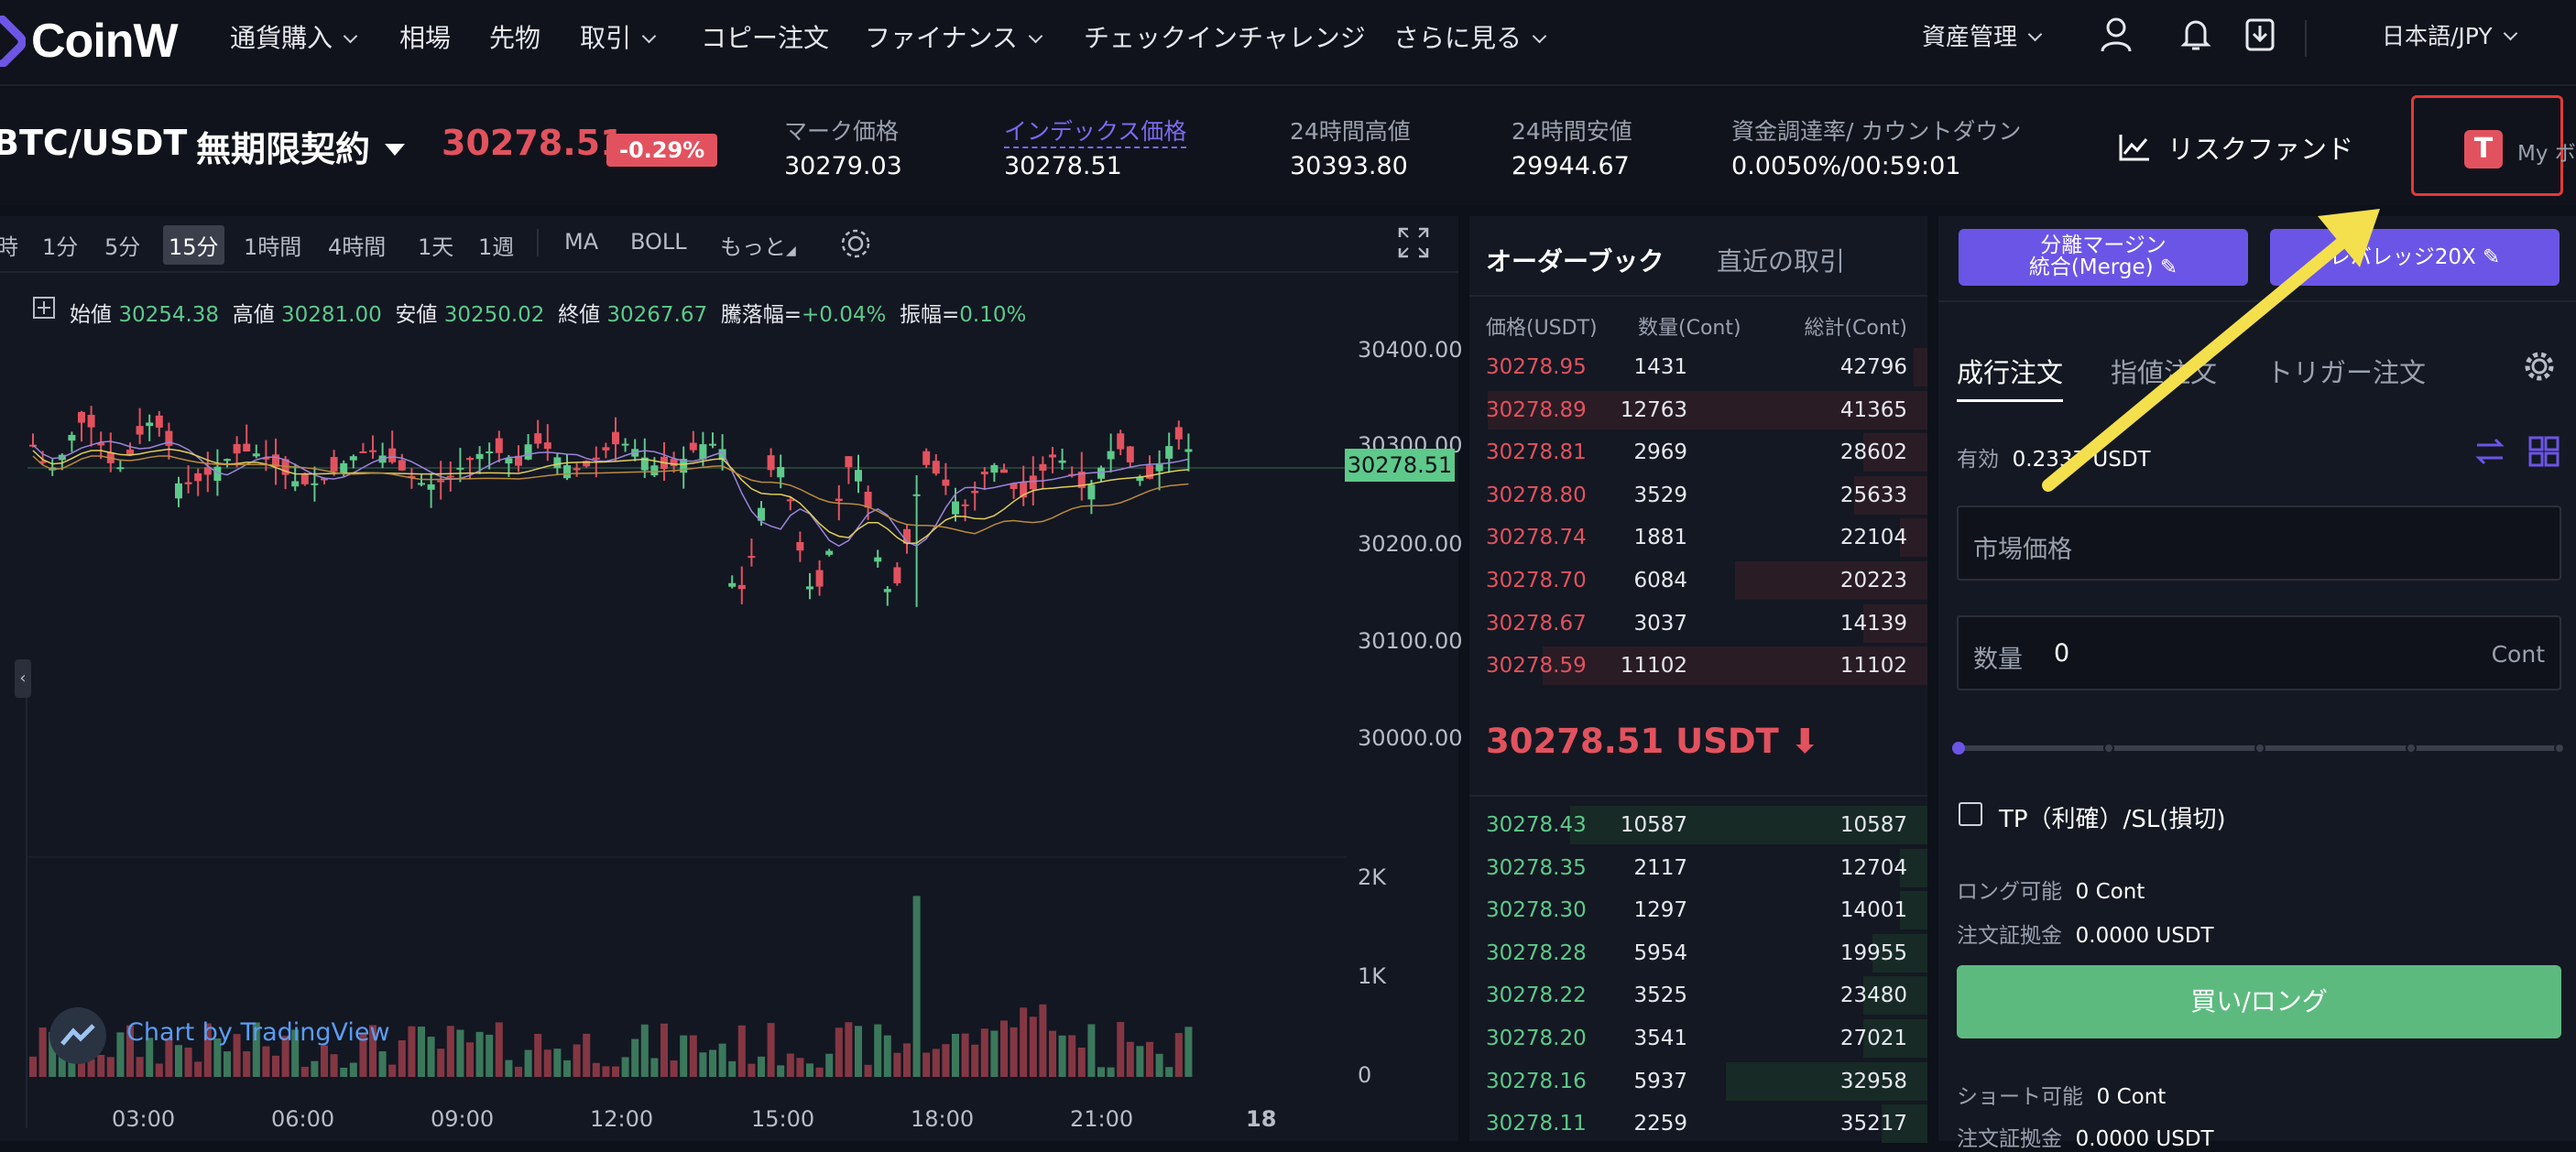 Image resolution: width=2576 pixels, height=1152 pixels. Describe the element at coordinates (1698, 666) in the screenshot. I see `ask-row: 30278.59 11102 11102` at that location.